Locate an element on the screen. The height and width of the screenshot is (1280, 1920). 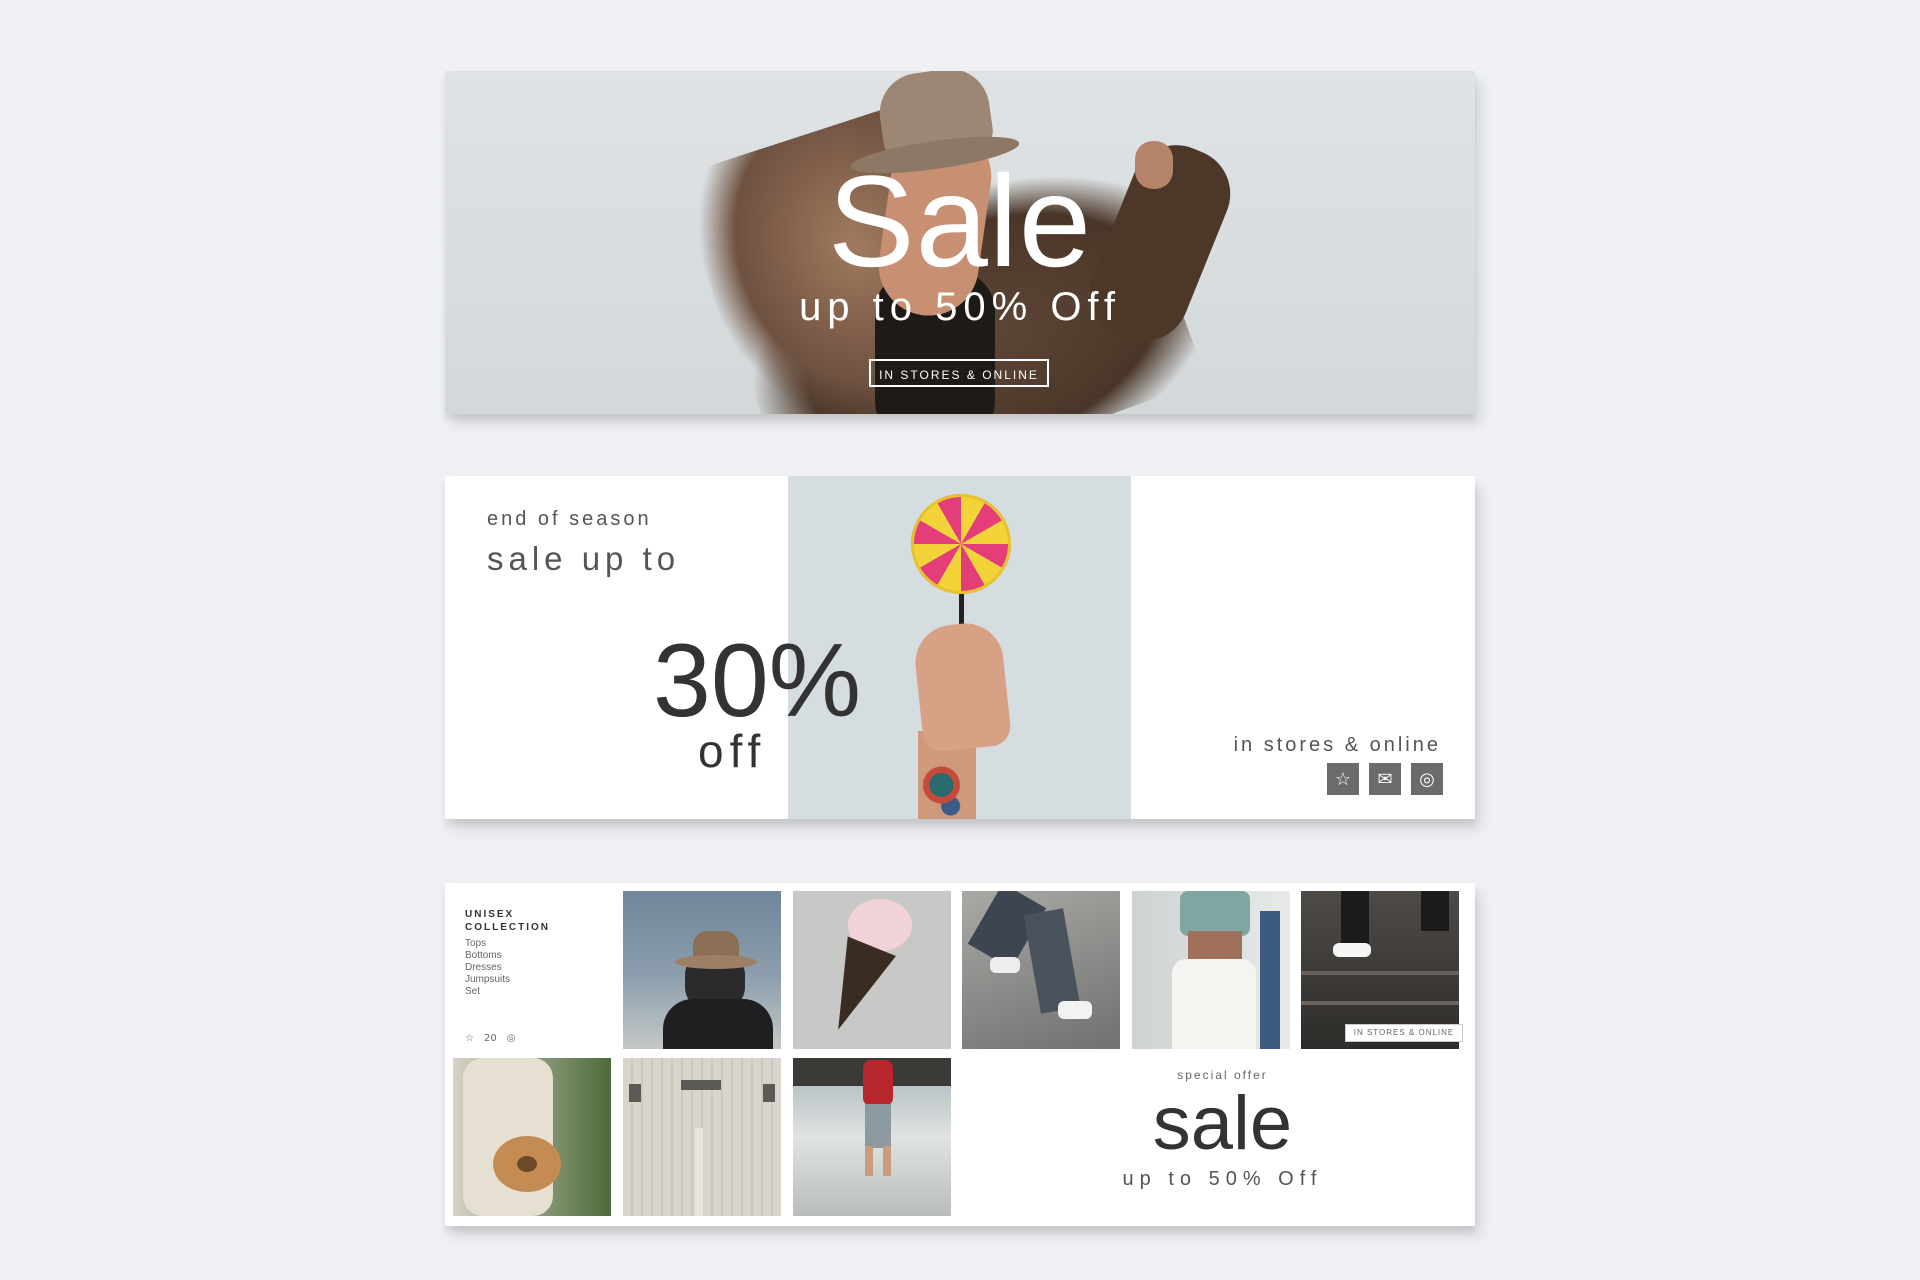
footer-number: 20 is located at coordinates (490, 1038).